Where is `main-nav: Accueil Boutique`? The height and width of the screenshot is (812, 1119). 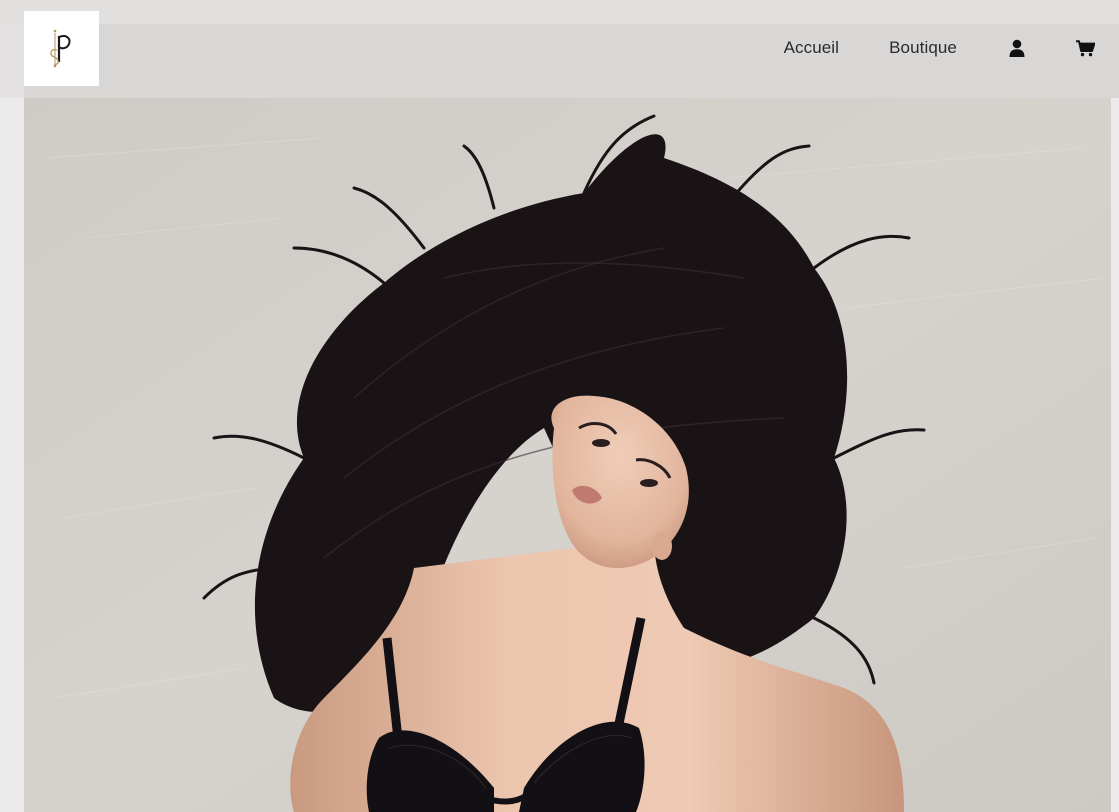 main-nav: Accueil Boutique is located at coordinates (939, 48).